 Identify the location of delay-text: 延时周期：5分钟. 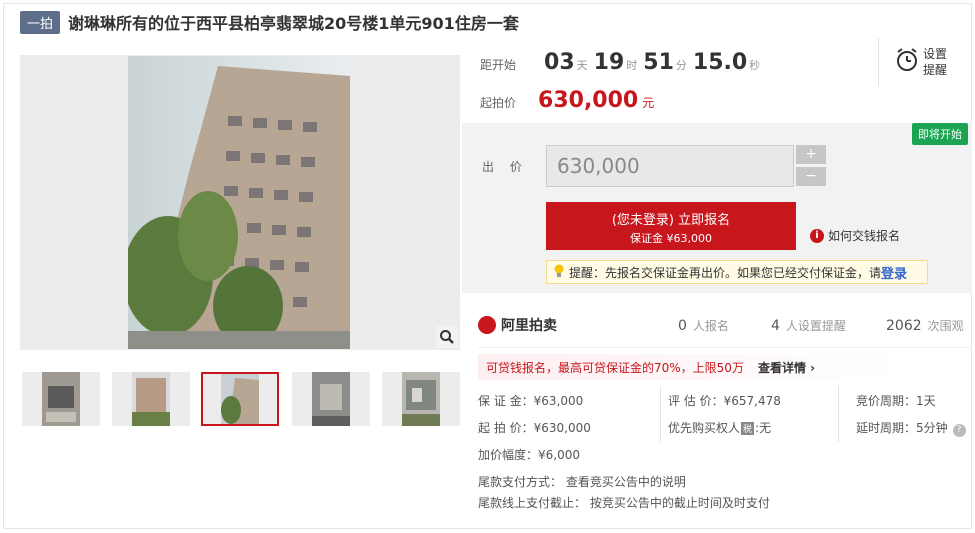
(902, 428).